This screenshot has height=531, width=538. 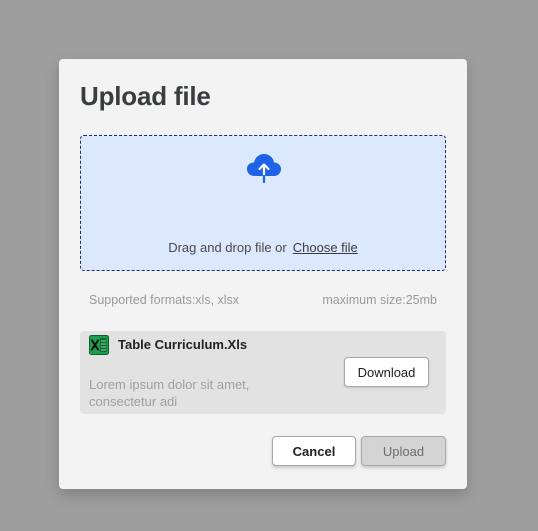 What do you see at coordinates (227, 247) in the screenshot?
I see `dropzone-prompt-text: Drag and drop file or` at bounding box center [227, 247].